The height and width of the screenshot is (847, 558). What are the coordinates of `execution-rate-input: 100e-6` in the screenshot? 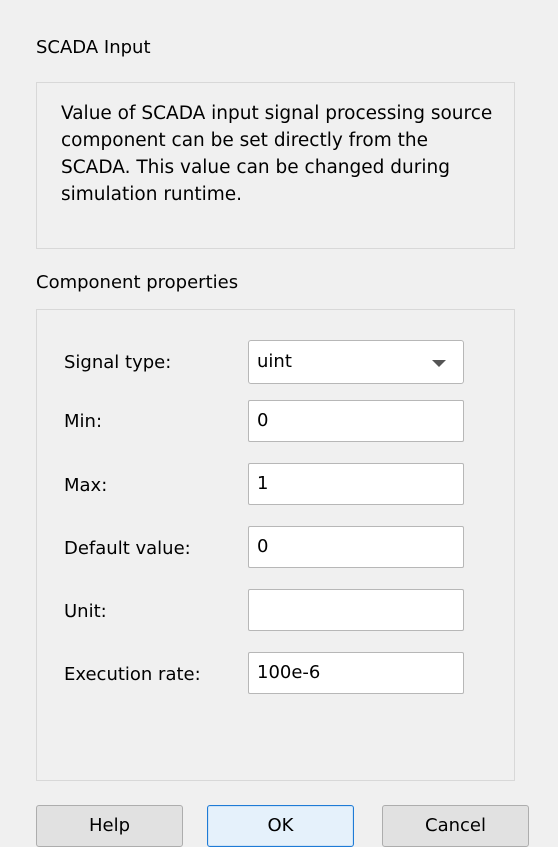 It's located at (356, 673).